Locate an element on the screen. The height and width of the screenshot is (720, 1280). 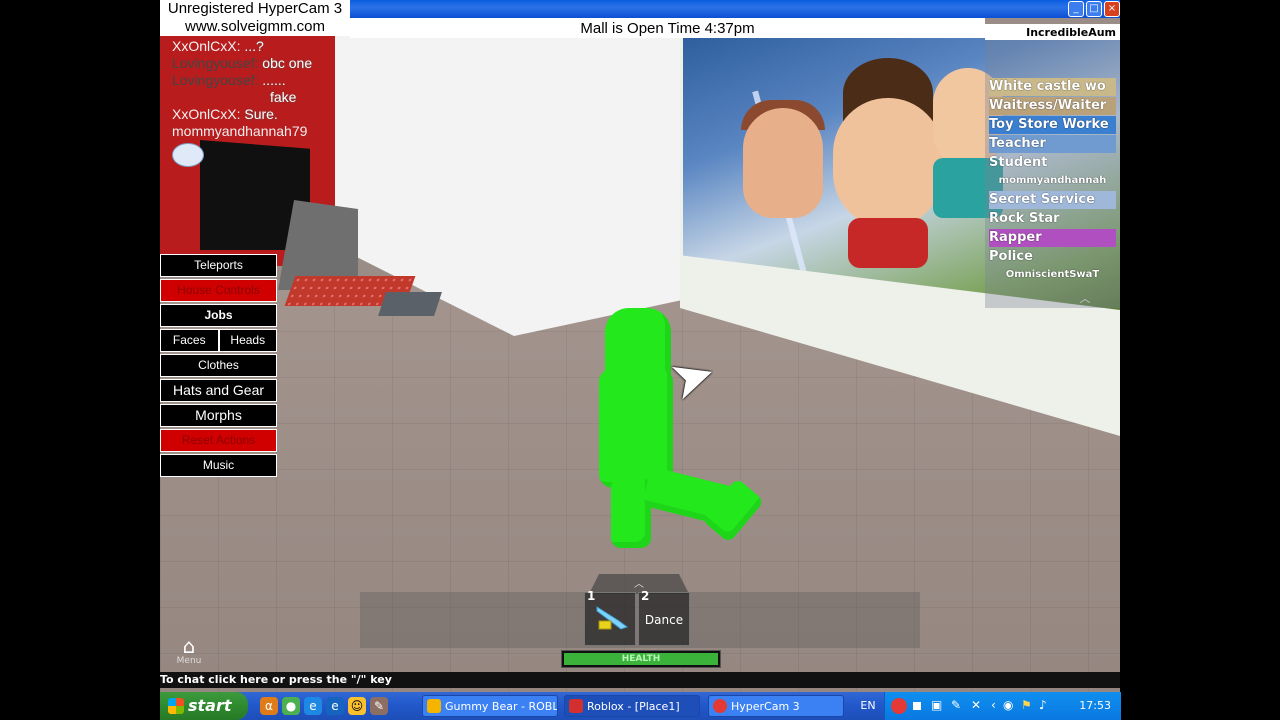
chevron-left-icon: ‹ is located at coordinates (993, 705).